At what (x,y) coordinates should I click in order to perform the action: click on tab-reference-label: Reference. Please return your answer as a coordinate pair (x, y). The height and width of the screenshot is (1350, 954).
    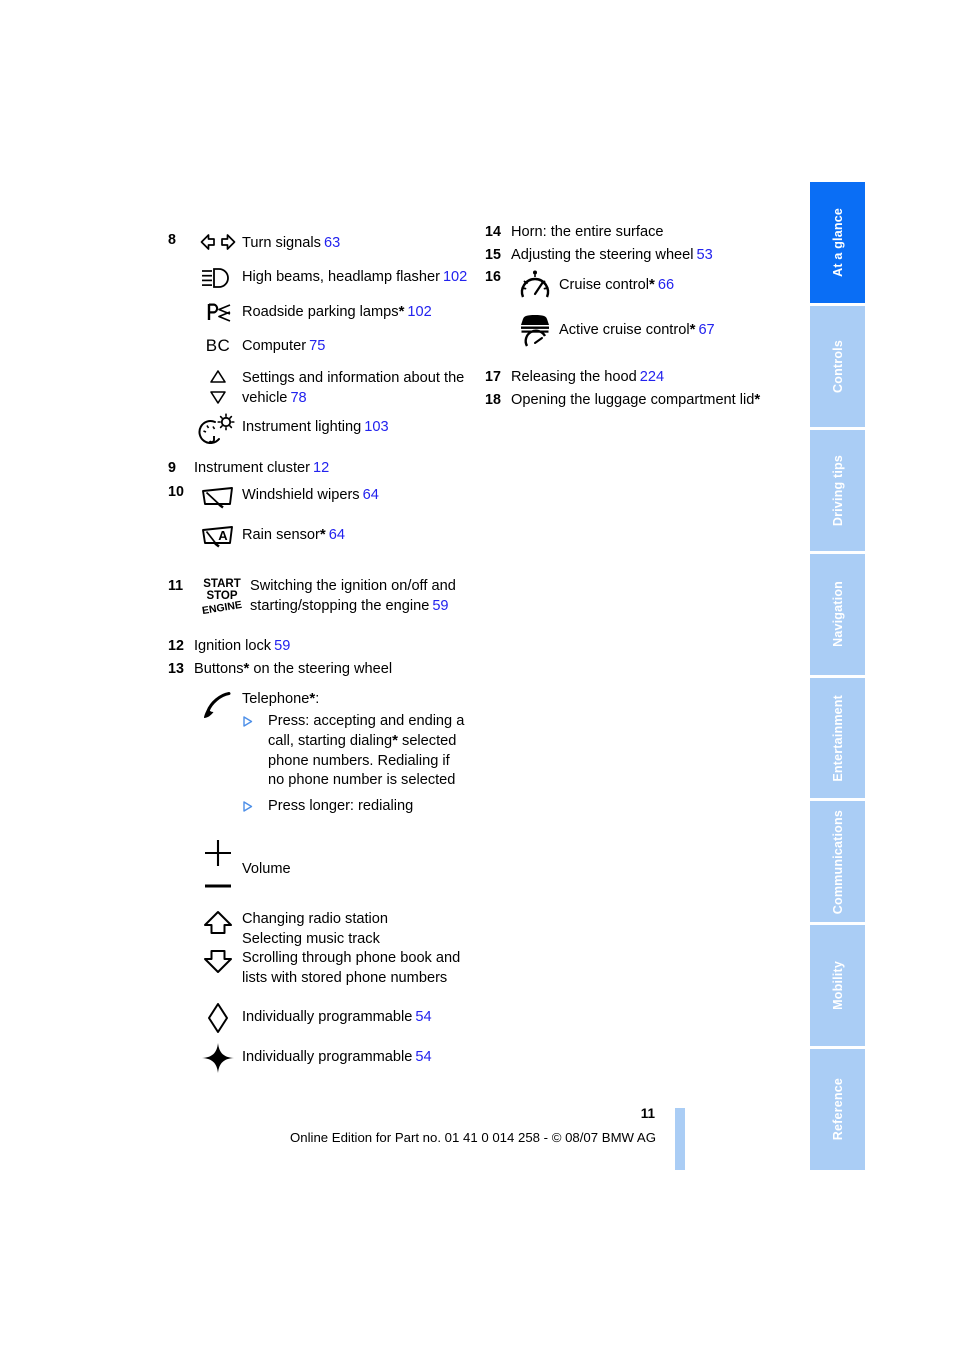
    Looking at the image, I should click on (837, 1109).